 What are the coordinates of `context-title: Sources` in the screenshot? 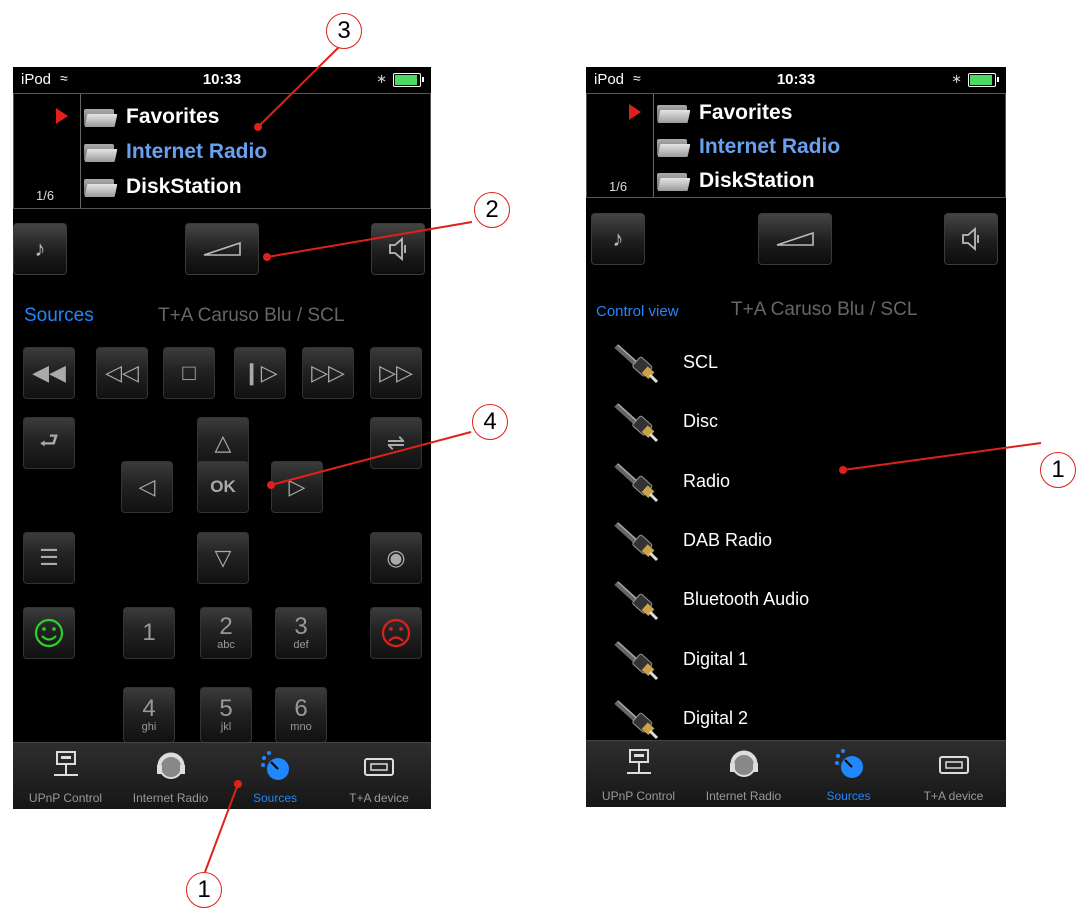 It's located at (59, 316).